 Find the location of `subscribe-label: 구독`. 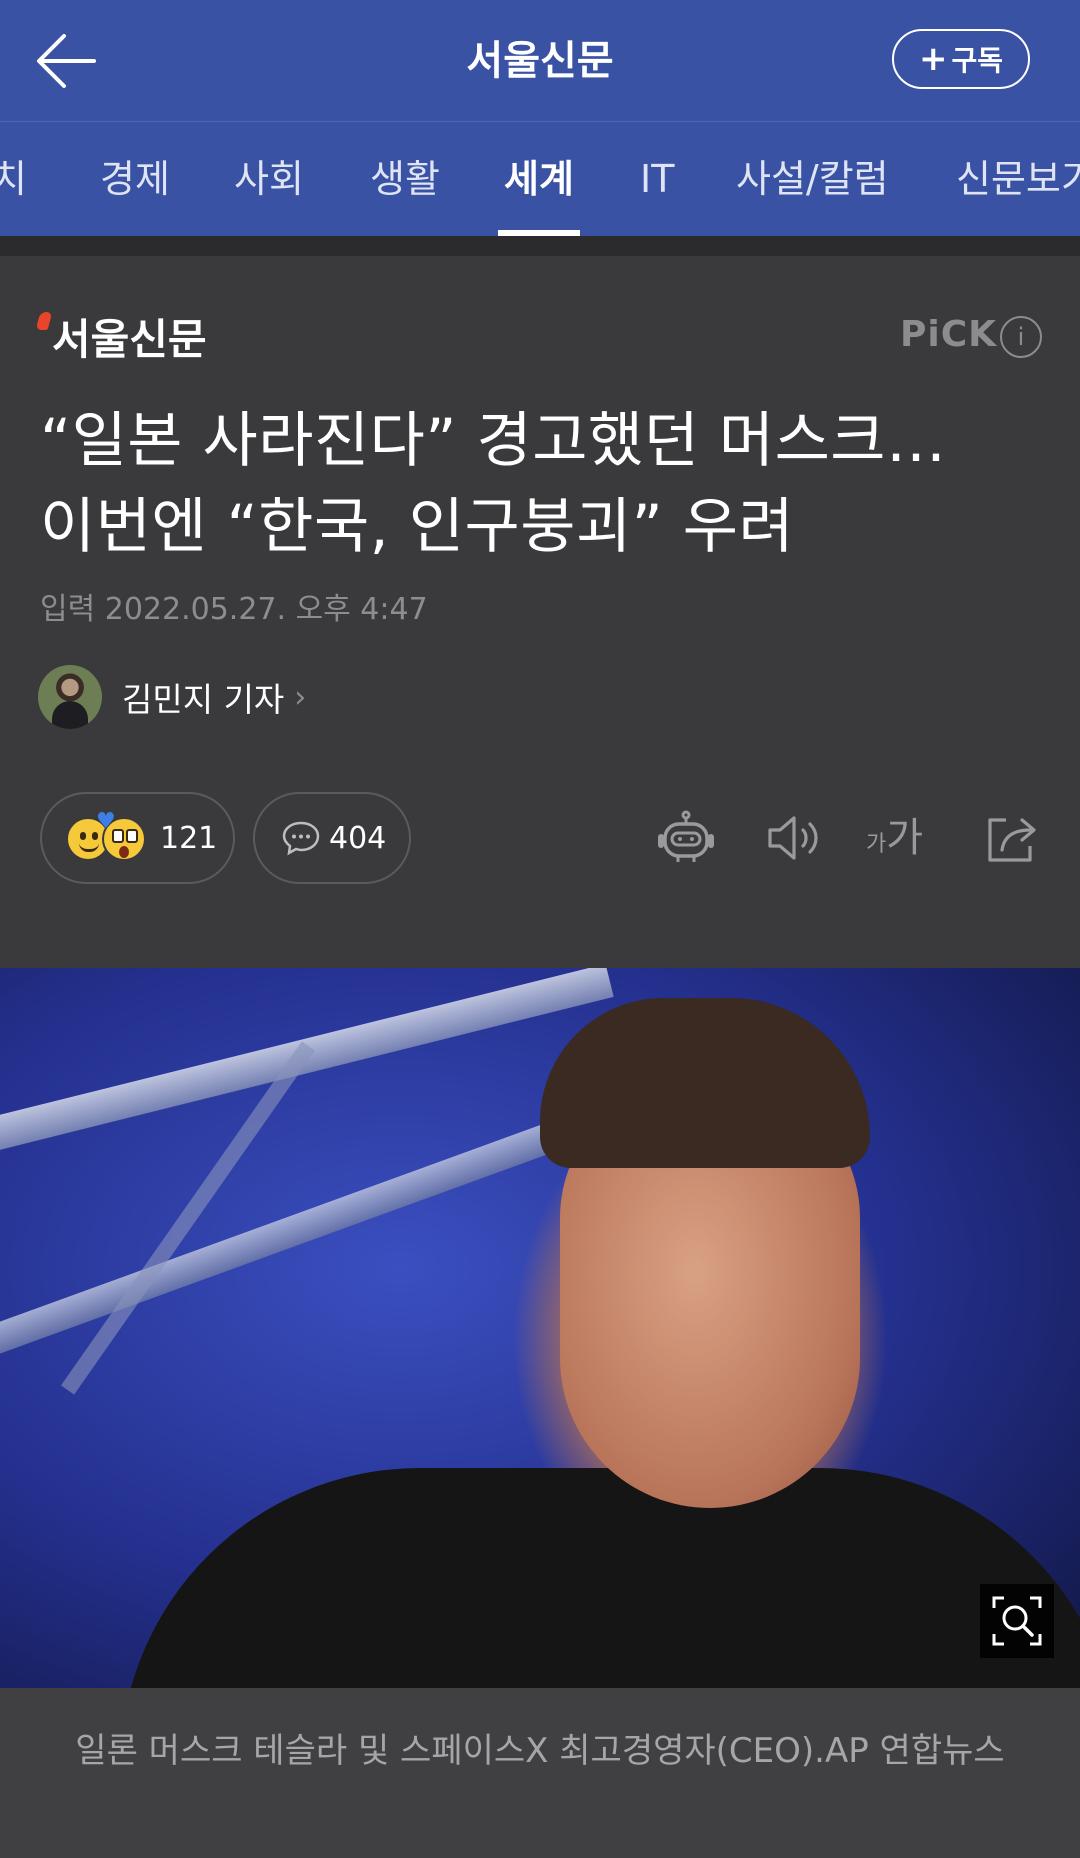

subscribe-label: 구독 is located at coordinates (977, 60).